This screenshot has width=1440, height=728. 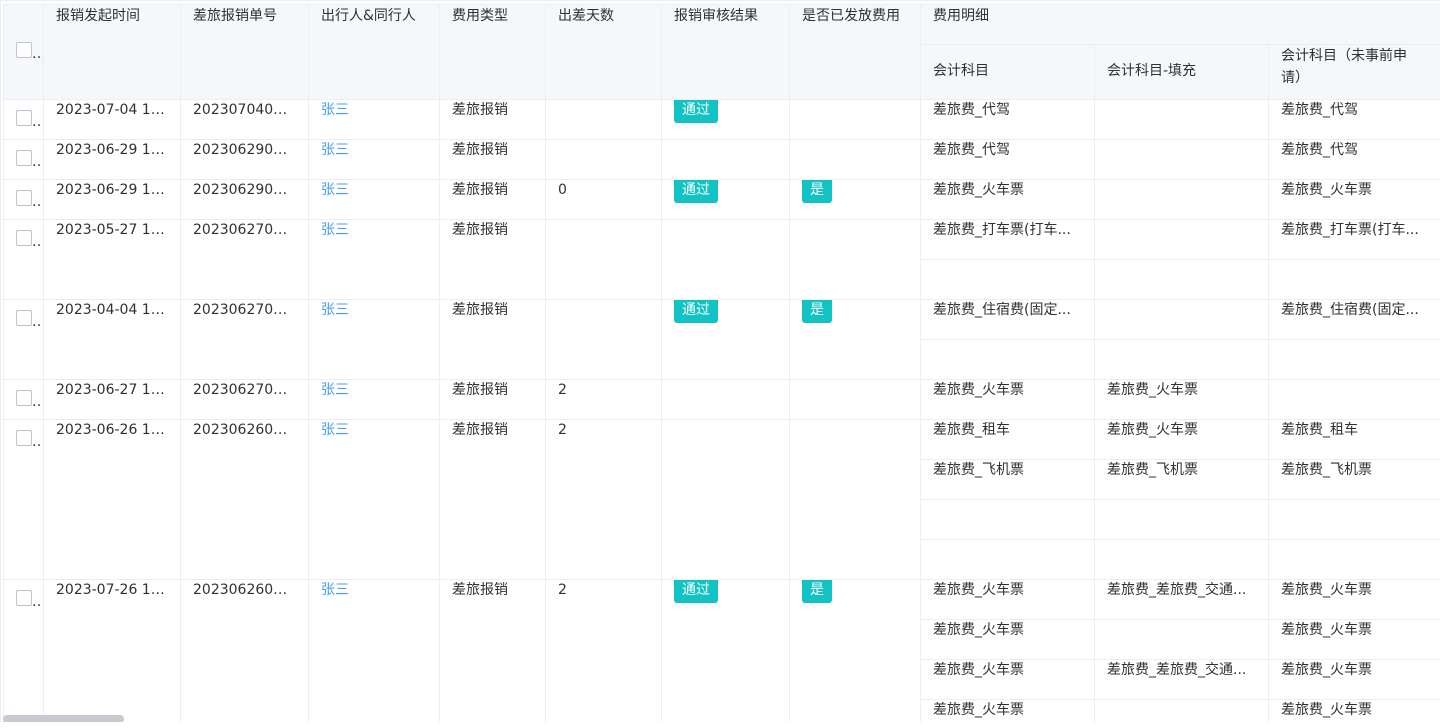 I want to click on column-header-bill-no: 差旅报销单号, so click(x=244, y=52).